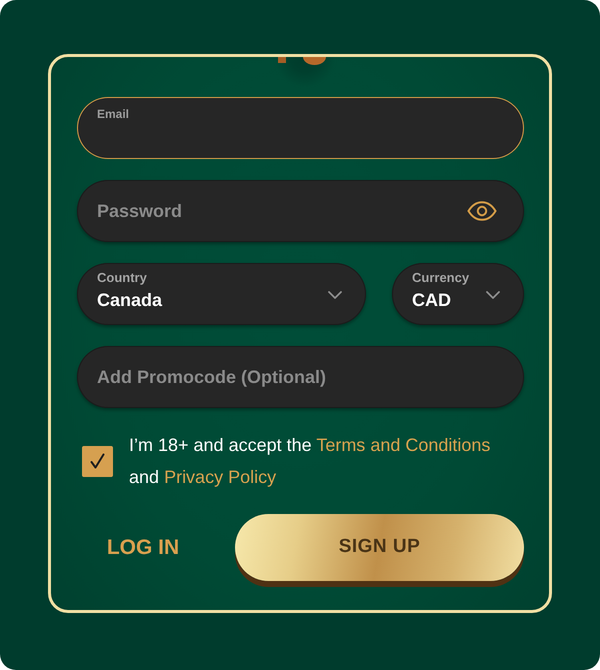 This screenshot has height=670, width=600. What do you see at coordinates (221, 294) in the screenshot?
I see `dropdown-select: Country Canada` at bounding box center [221, 294].